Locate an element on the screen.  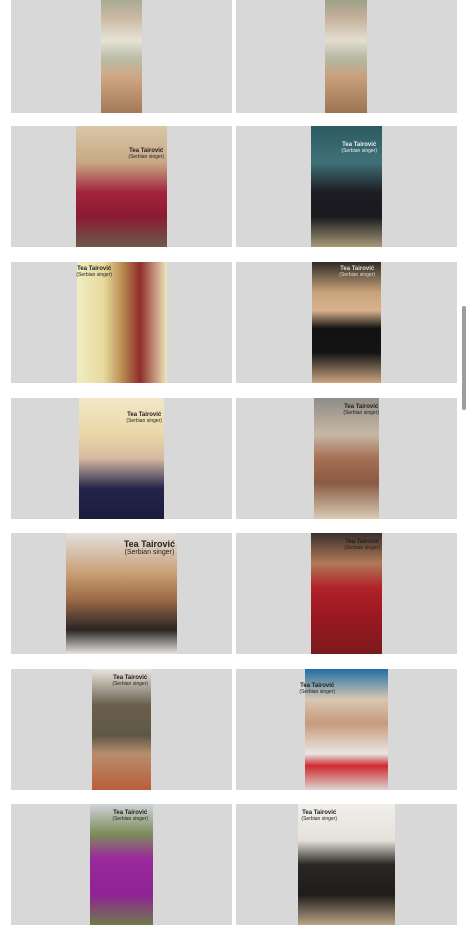
vertical-scrollbar is located at coordinates (464, 358).